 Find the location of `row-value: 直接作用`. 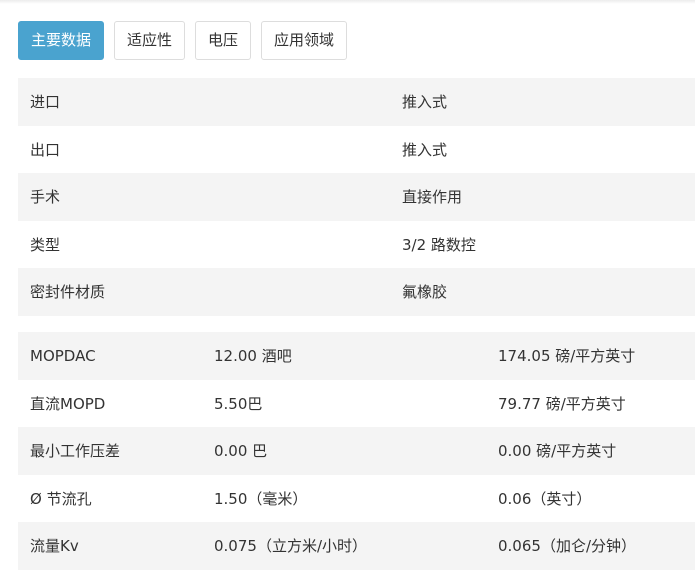

row-value: 直接作用 is located at coordinates (432, 197).